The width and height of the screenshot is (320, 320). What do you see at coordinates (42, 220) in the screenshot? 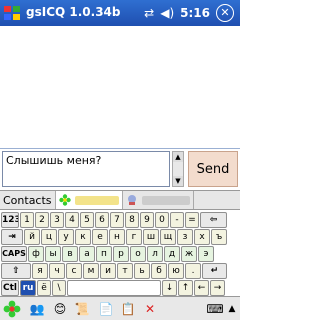
I see `key-2: 2` at bounding box center [42, 220].